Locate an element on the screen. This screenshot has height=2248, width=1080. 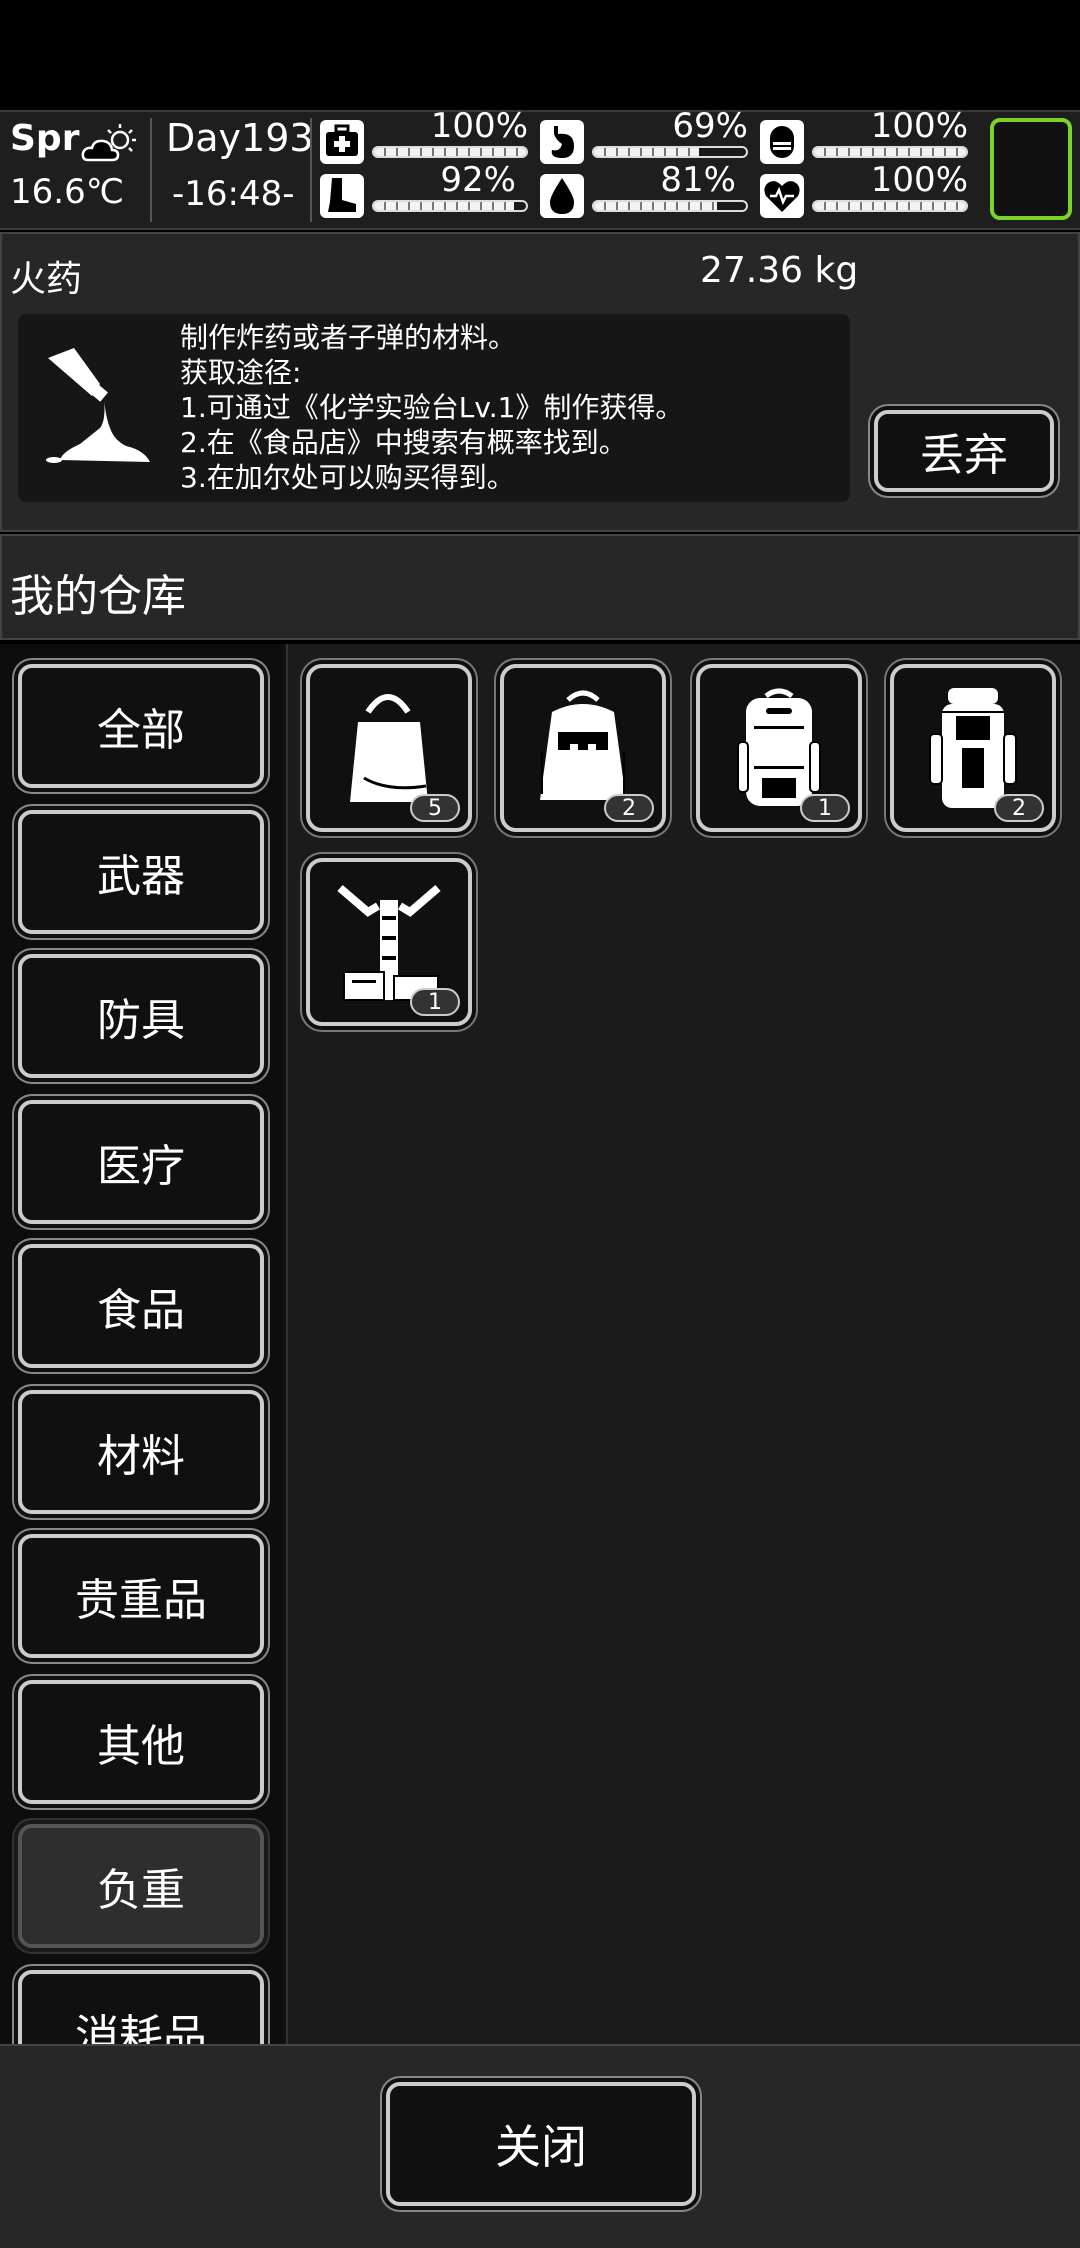
health-bar is located at coordinates (450, 152).